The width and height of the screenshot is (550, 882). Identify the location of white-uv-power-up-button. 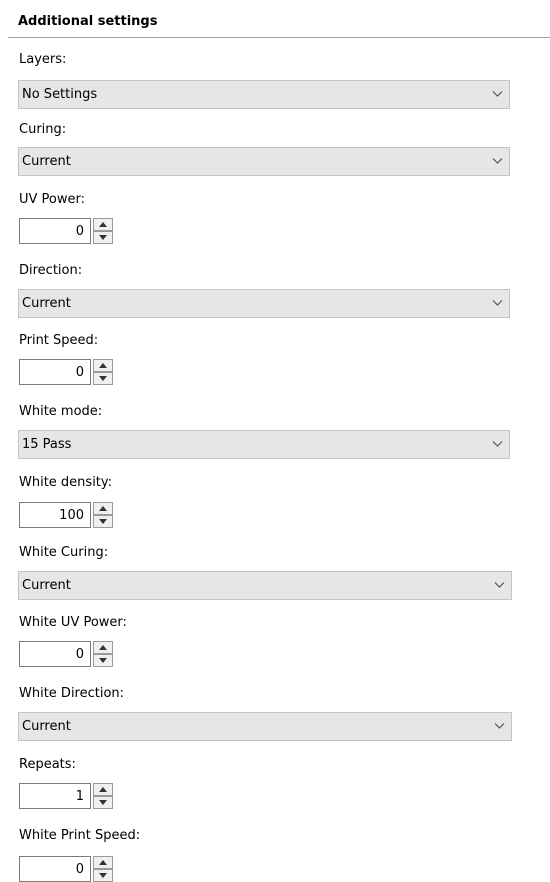
(103, 647).